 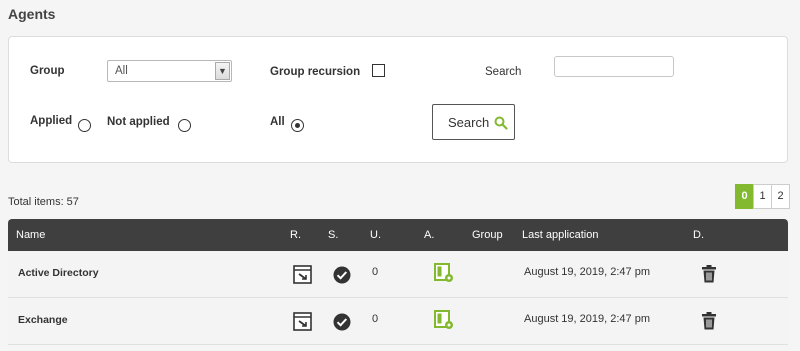 I want to click on group-label: Group, so click(x=47, y=71).